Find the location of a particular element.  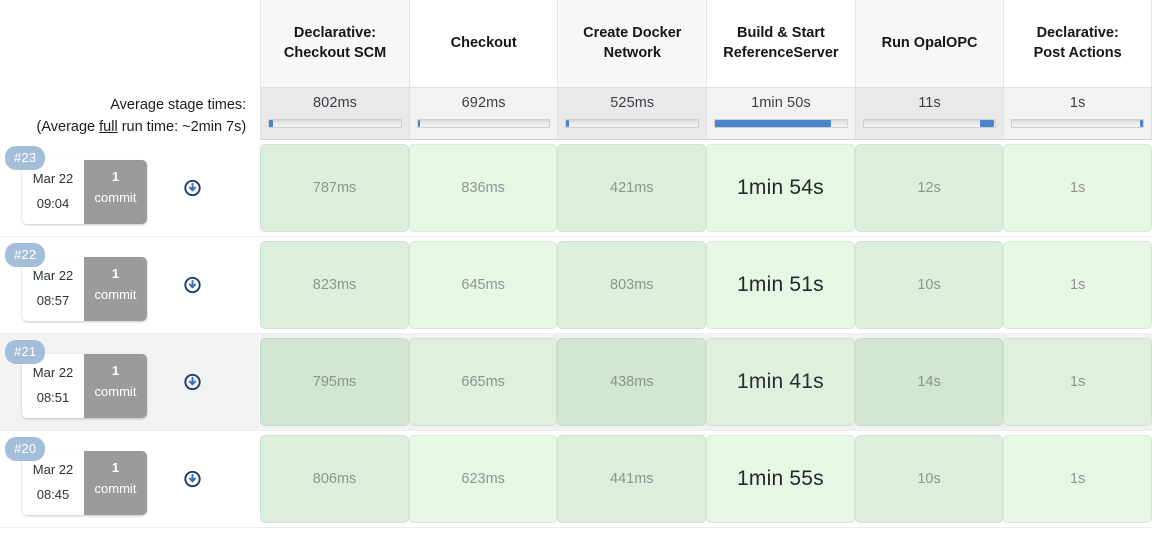

stage-column-header: Create Docker Network is located at coordinates (632, 44).